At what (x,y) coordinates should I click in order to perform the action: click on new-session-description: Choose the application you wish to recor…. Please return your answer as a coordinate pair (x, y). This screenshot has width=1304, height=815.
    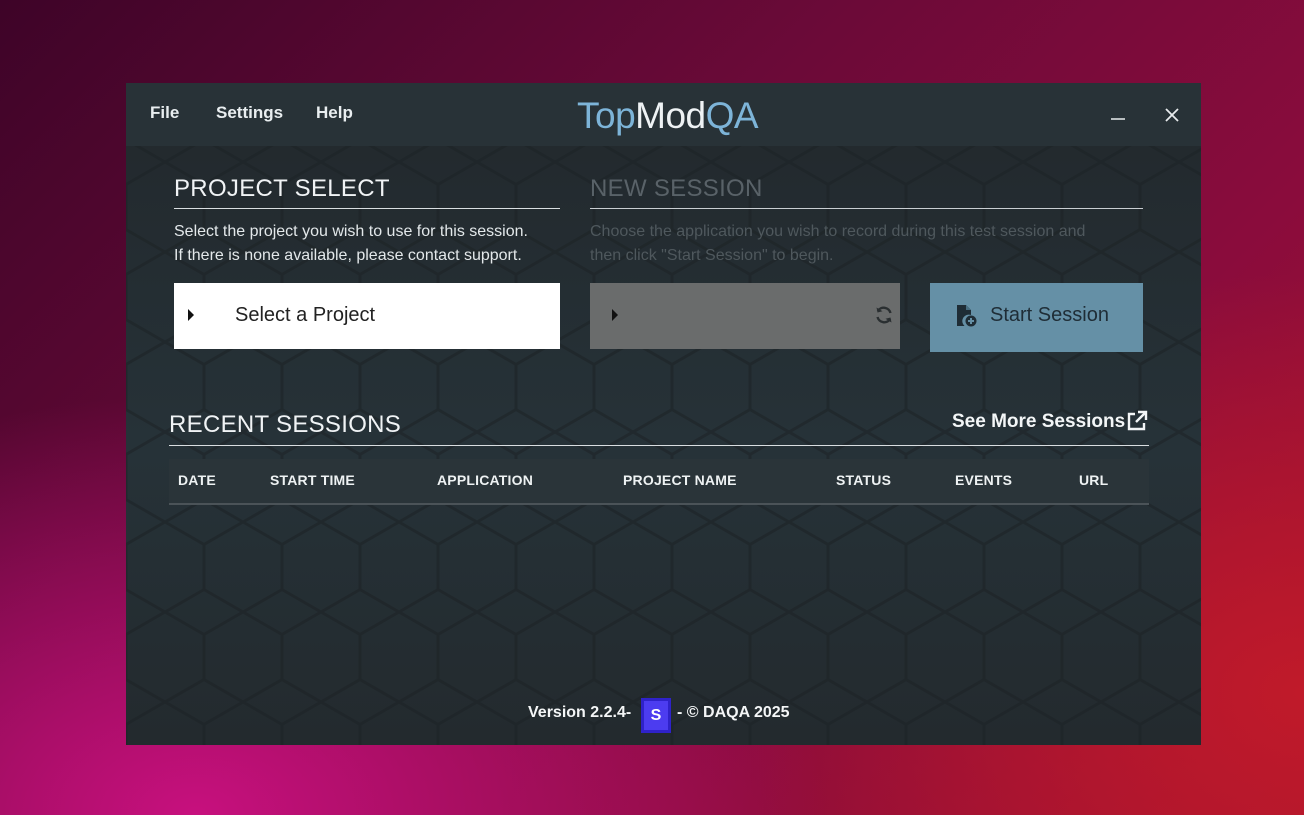
    Looking at the image, I should click on (837, 244).